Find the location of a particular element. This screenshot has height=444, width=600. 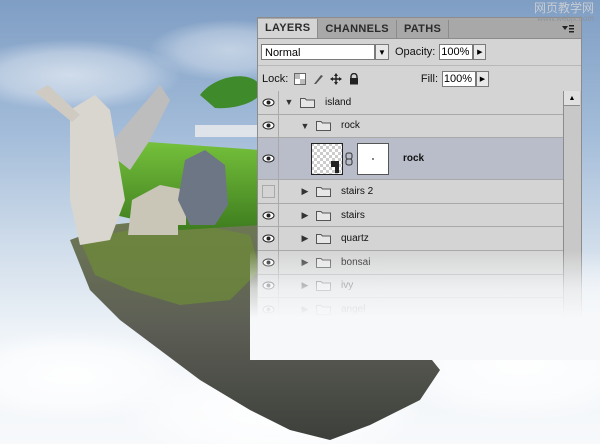

site-watermark: 网页教学网 www.webjx.com is located at coordinates (564, 13).